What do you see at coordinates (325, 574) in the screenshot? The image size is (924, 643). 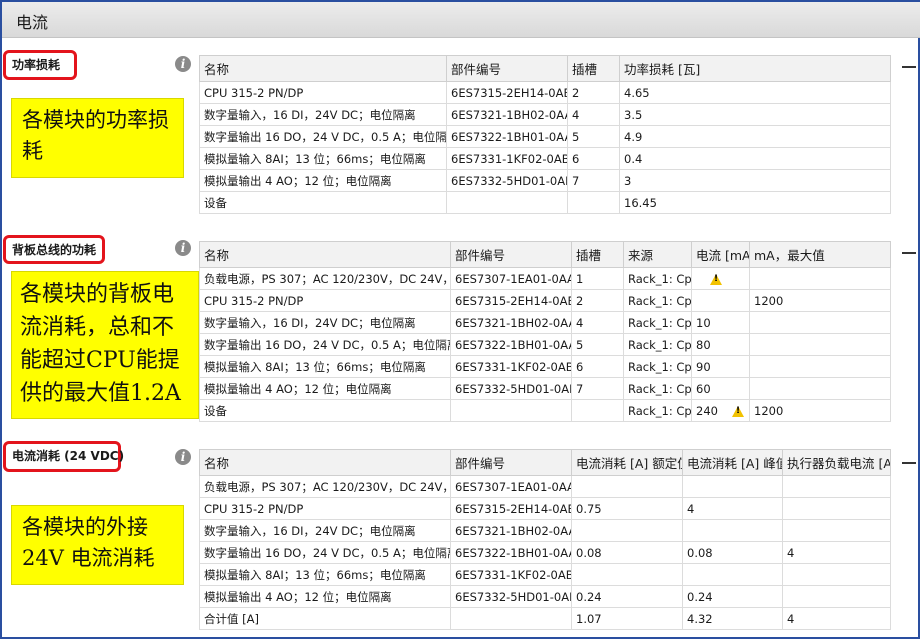 I see `table-cell: 模拟量输入 8AI；13 位；66ms；电位隔离` at bounding box center [325, 574].